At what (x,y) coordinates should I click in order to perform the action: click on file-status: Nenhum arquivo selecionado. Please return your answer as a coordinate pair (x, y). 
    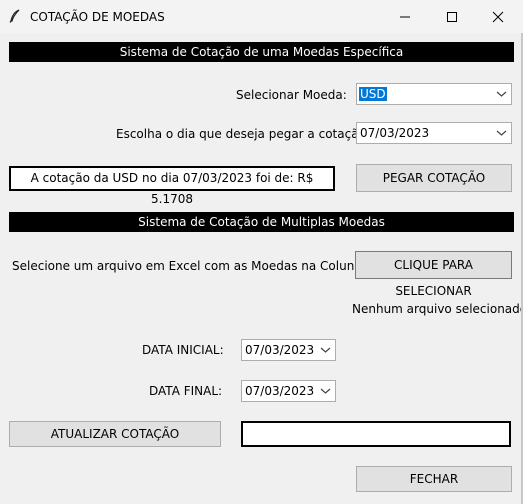
    Looking at the image, I should click on (437, 309).